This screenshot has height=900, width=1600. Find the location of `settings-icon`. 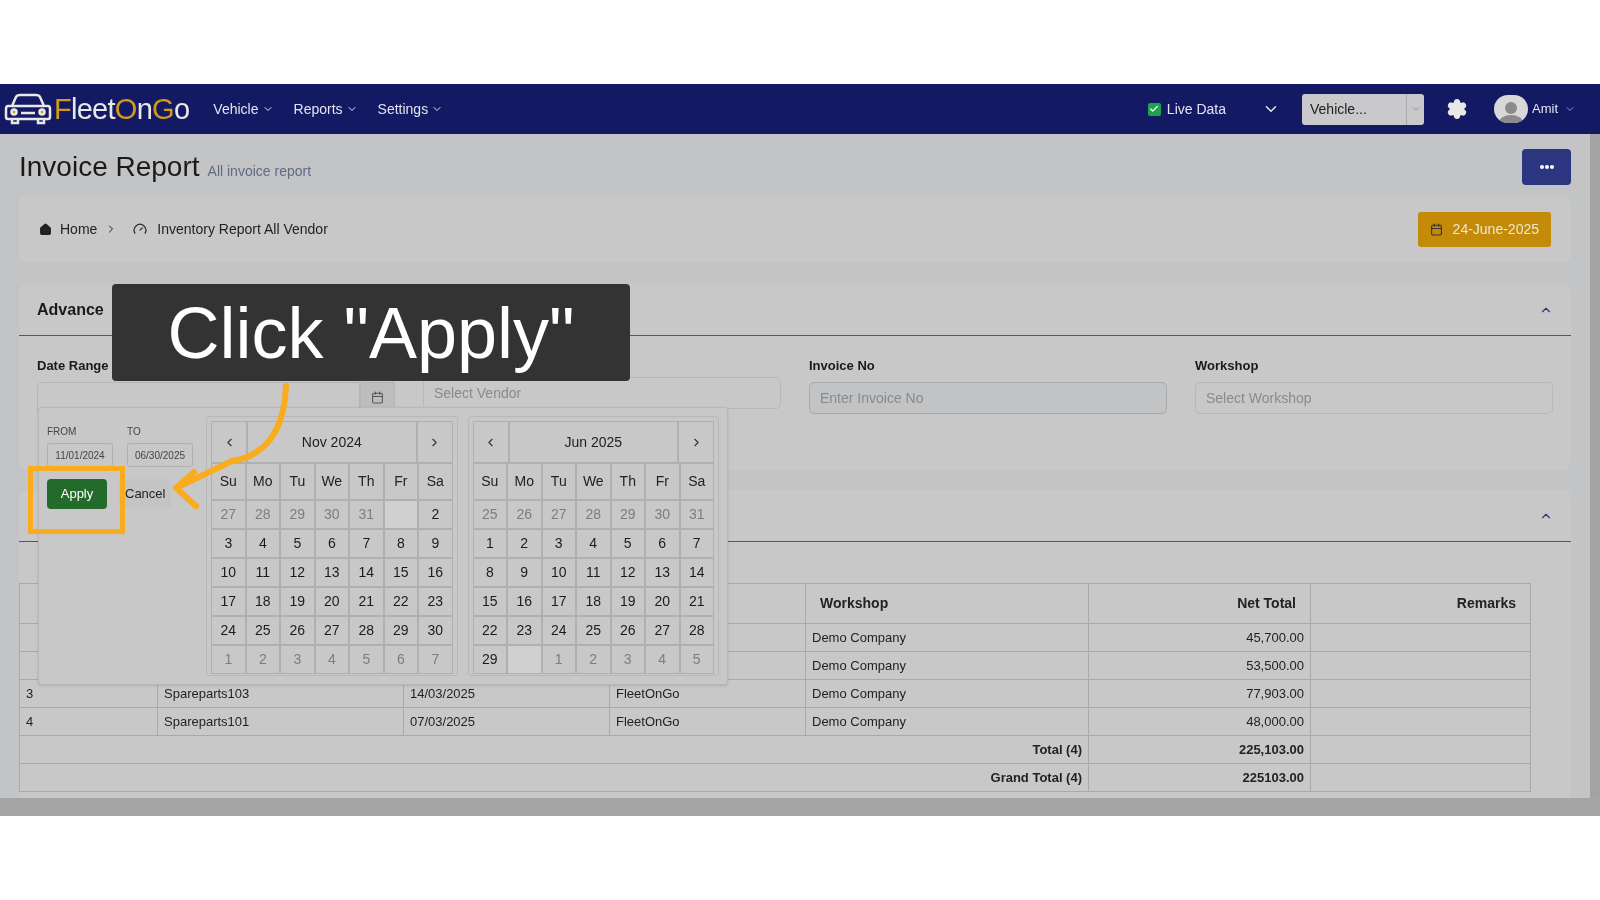

settings-icon is located at coordinates (1457, 109).